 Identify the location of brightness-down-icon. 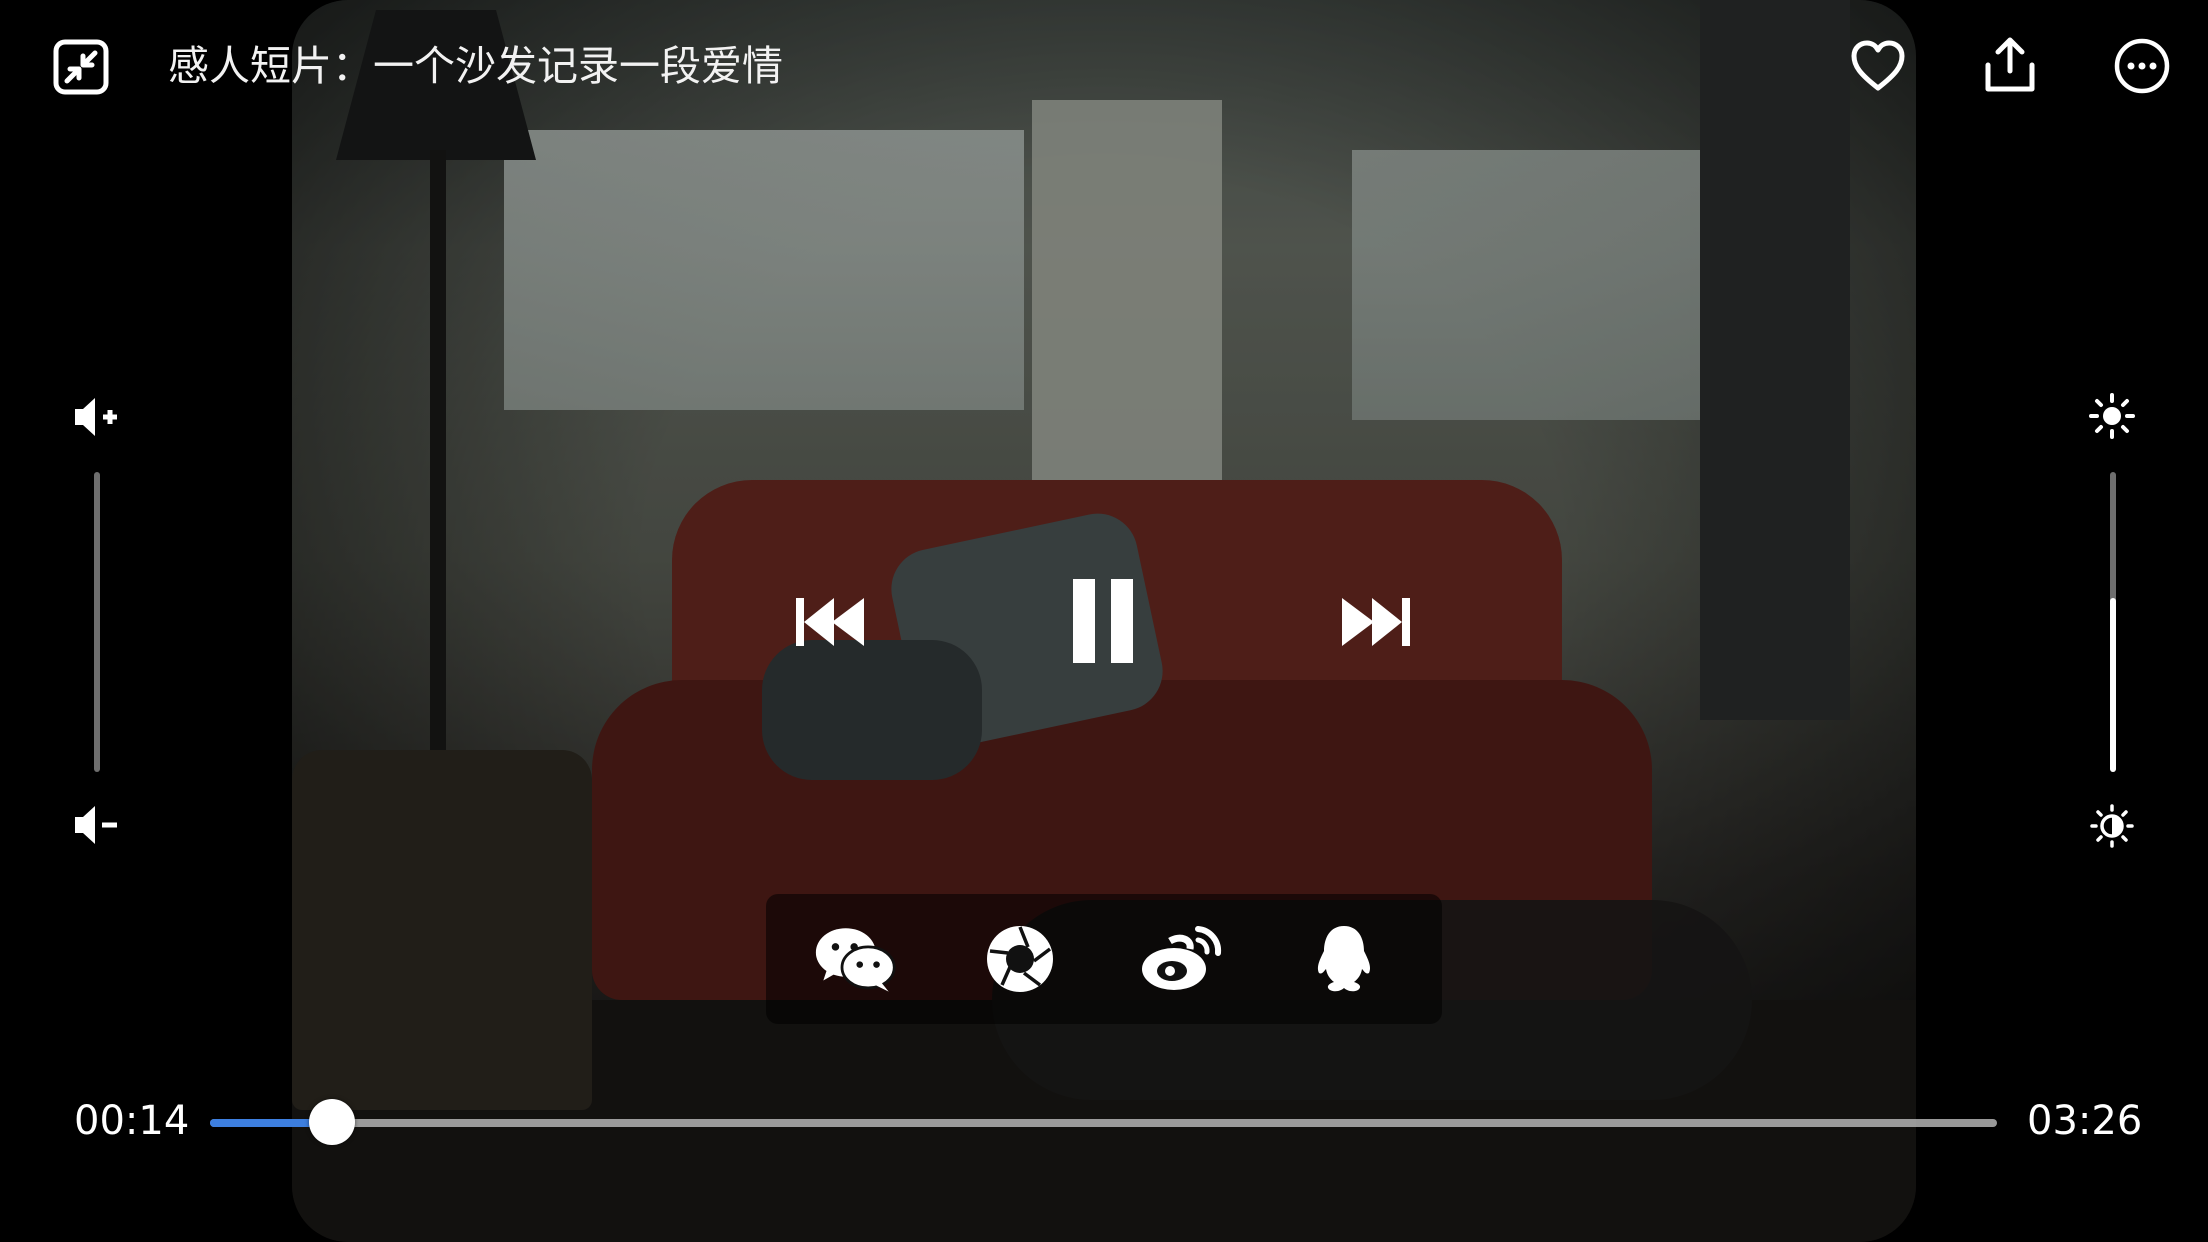
(2112, 826).